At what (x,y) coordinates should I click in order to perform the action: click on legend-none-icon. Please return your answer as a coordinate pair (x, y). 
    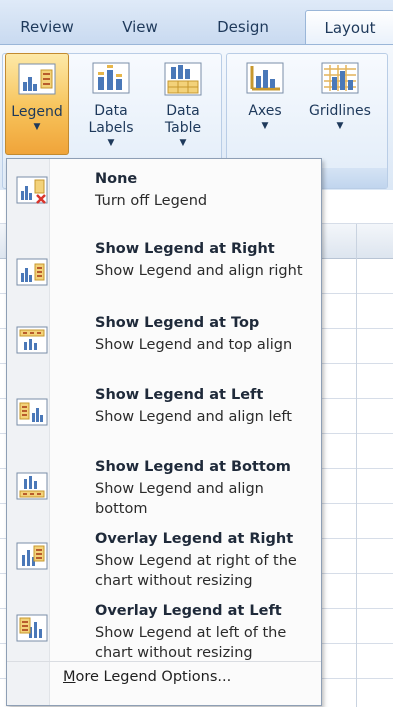
    Looking at the image, I should click on (32, 190).